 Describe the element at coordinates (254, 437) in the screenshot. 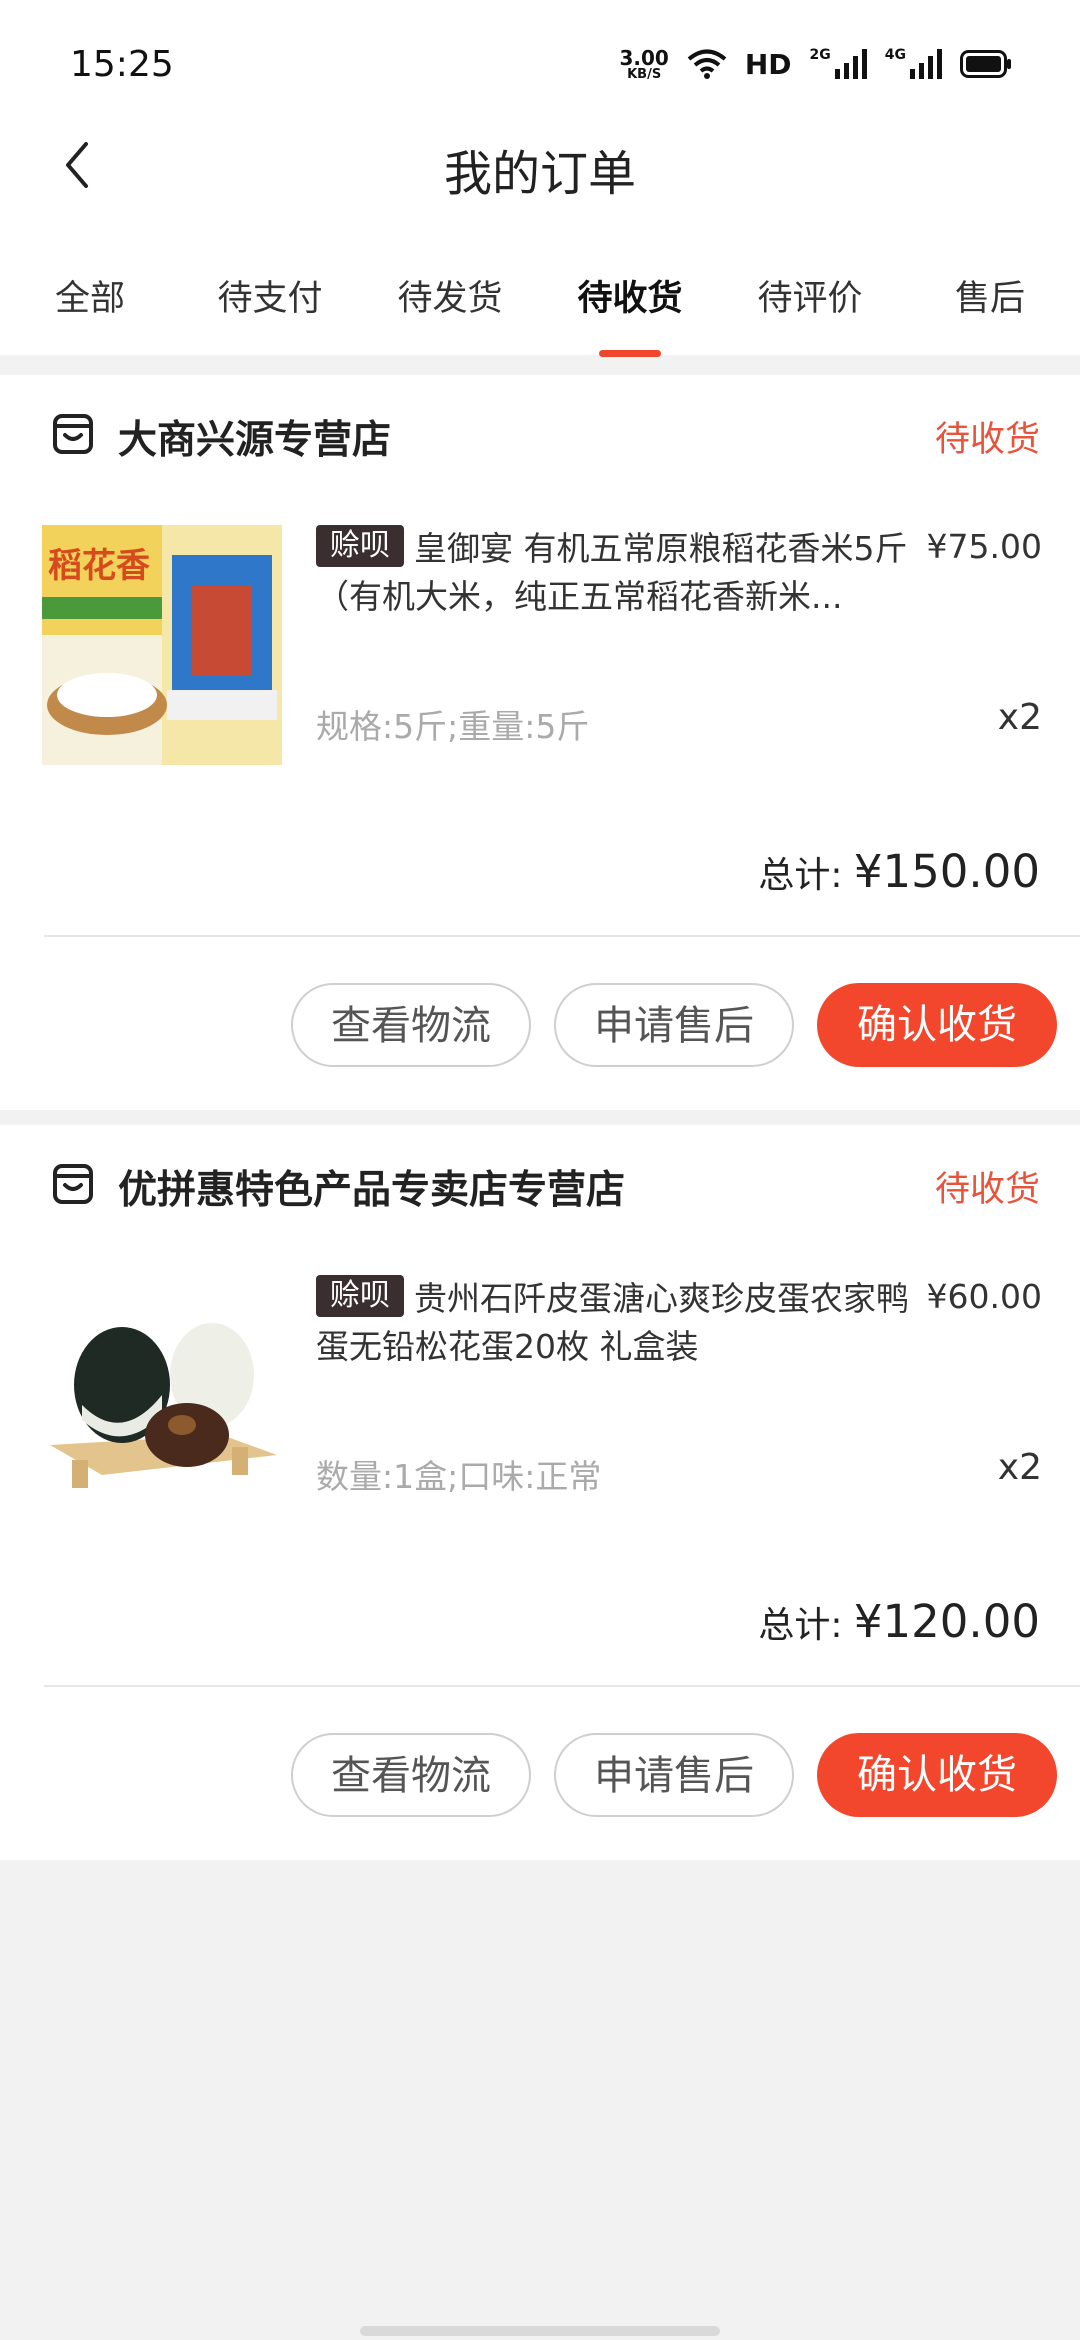

I see `store-name: 大商兴源专营店` at that location.